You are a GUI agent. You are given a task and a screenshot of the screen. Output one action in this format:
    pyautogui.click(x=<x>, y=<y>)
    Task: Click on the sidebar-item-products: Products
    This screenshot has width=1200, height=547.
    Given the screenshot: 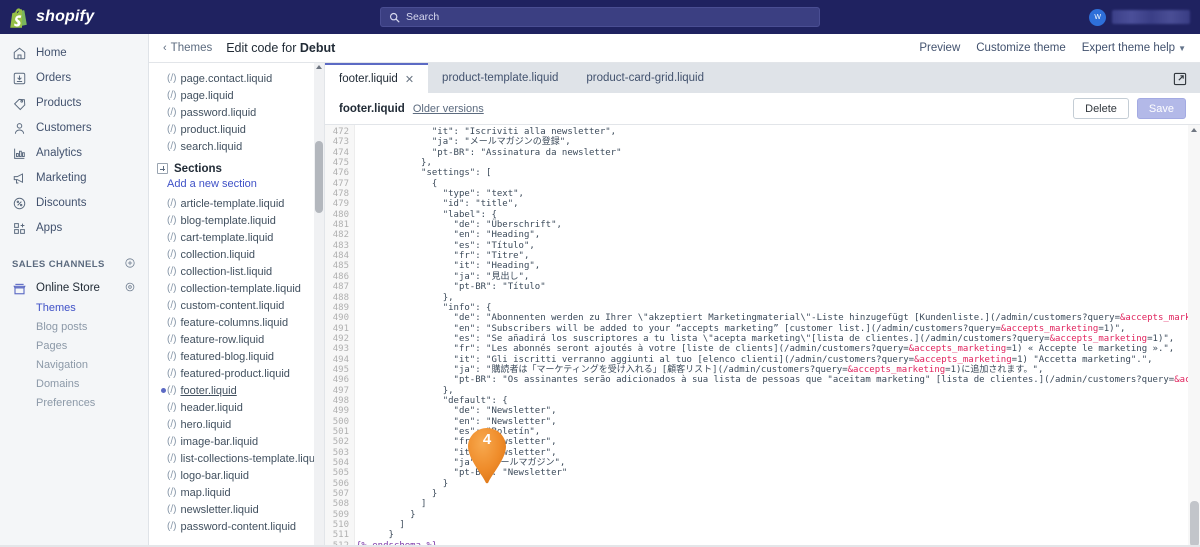 What is the action you would take?
    pyautogui.click(x=74, y=103)
    